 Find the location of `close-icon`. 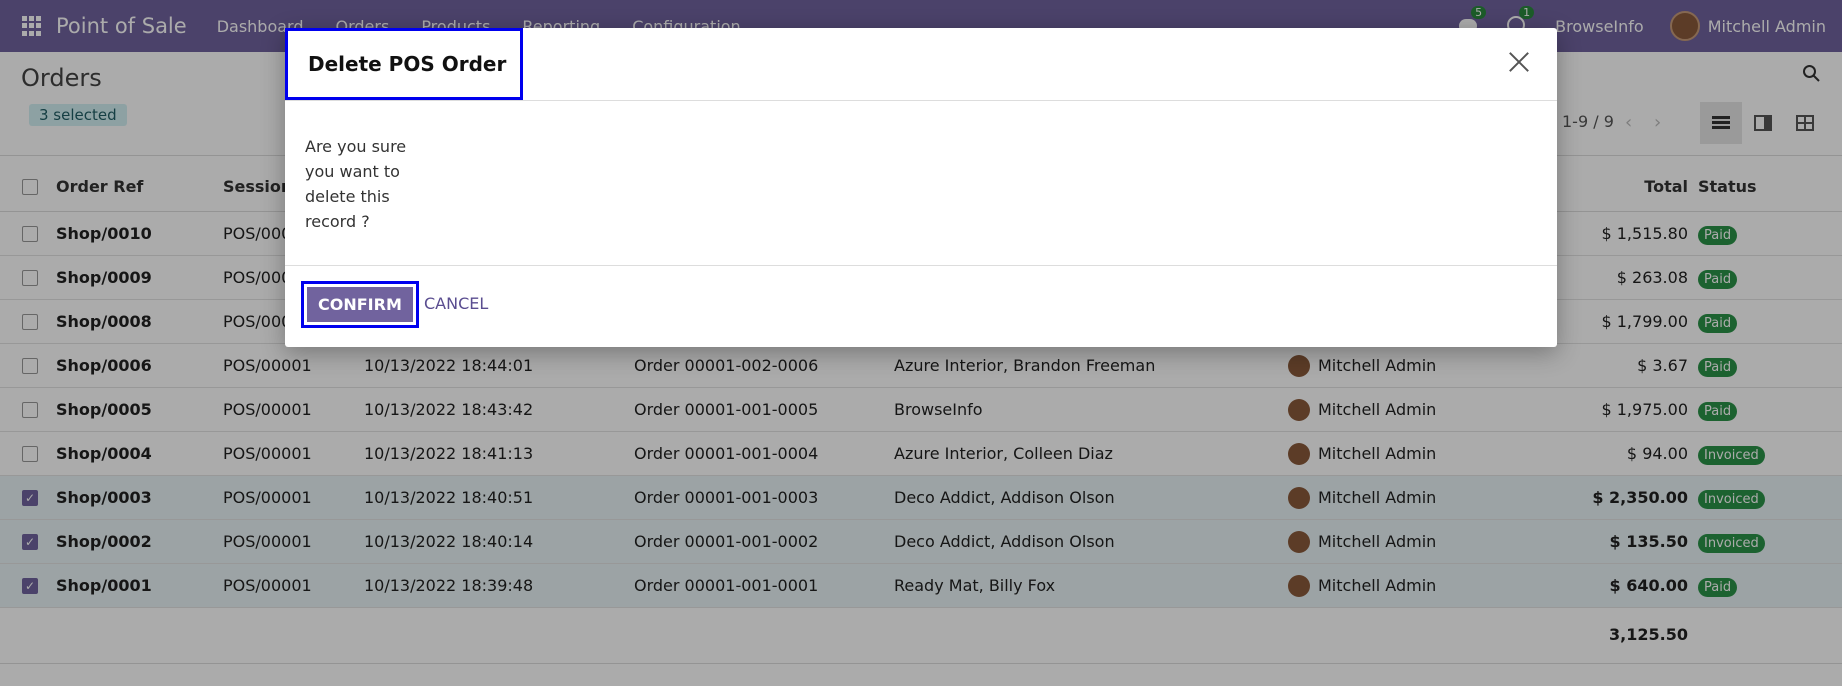

close-icon is located at coordinates (1519, 62).